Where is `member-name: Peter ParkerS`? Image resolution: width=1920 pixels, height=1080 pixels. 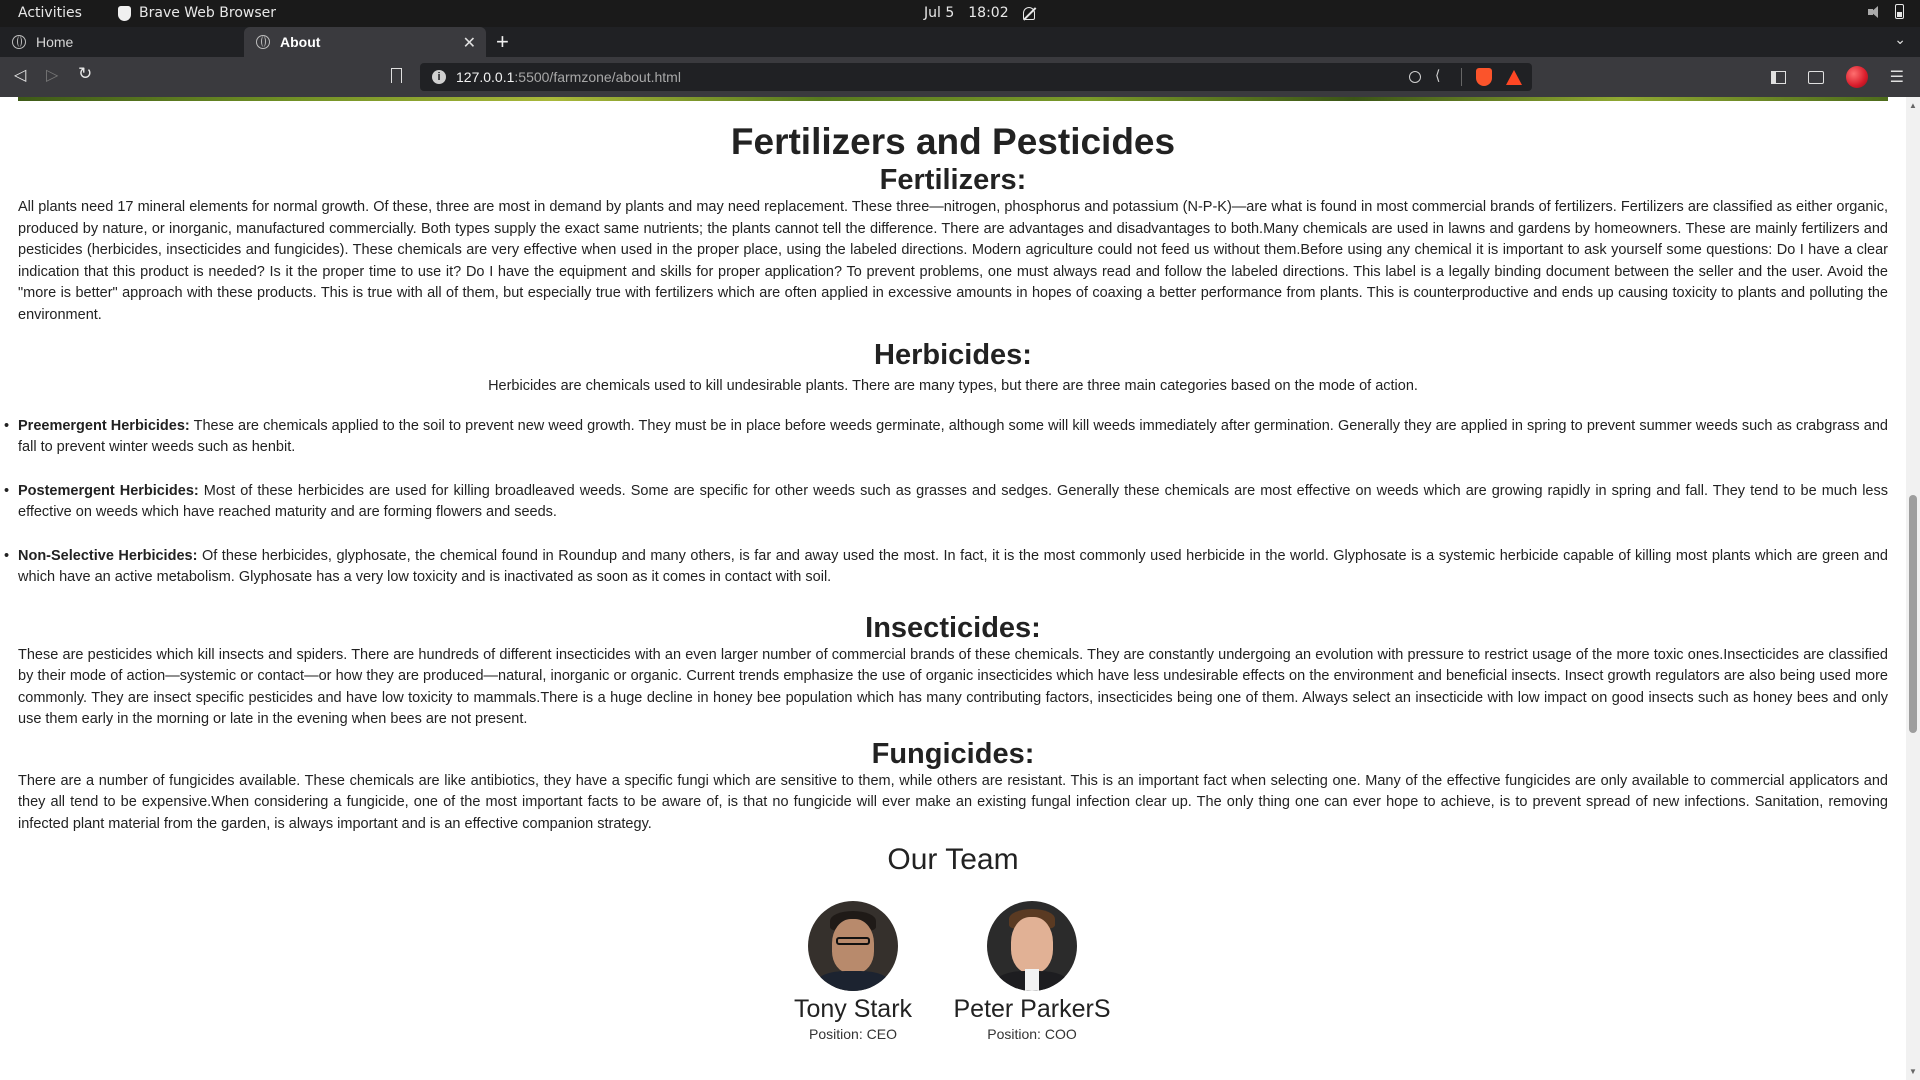
member-name: Peter ParkerS is located at coordinates (1032, 1009).